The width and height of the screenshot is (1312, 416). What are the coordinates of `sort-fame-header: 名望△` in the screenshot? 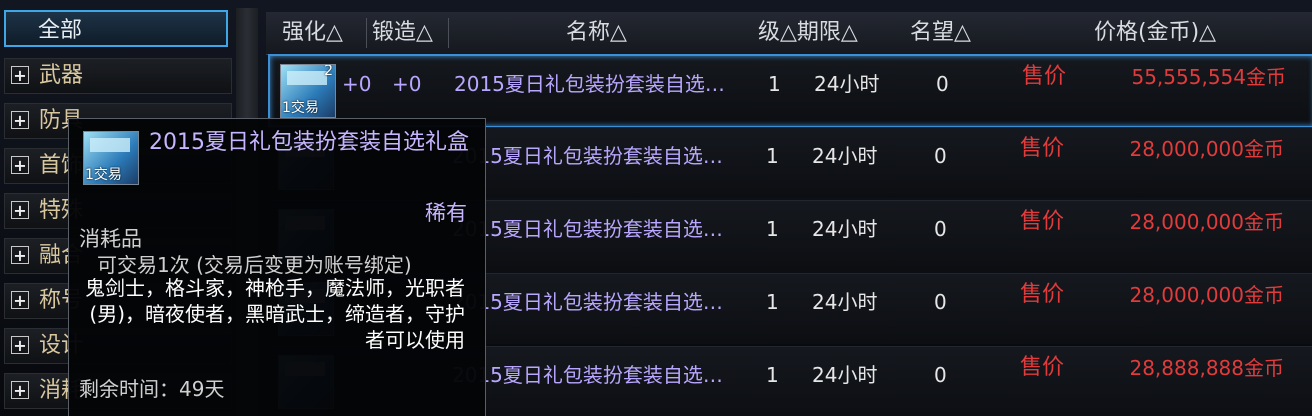 It's located at (940, 33).